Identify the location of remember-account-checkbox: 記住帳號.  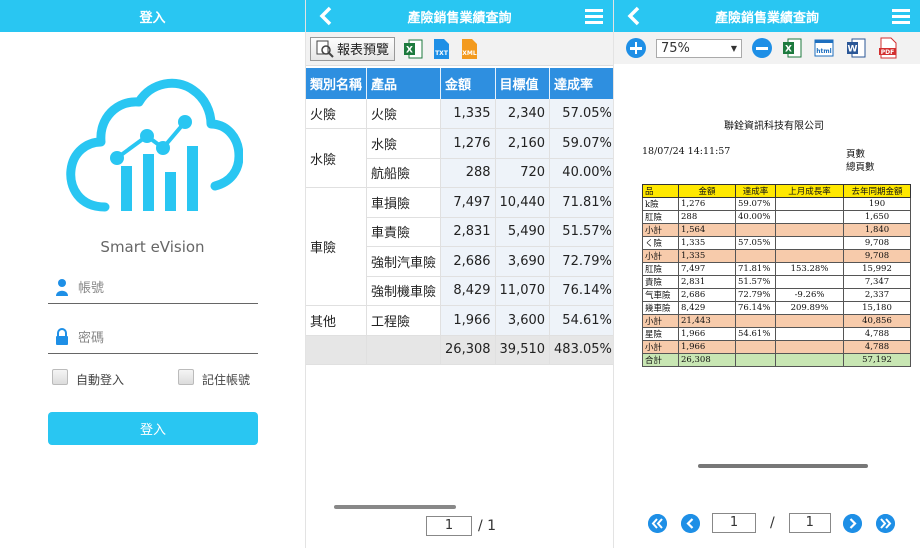
(214, 378).